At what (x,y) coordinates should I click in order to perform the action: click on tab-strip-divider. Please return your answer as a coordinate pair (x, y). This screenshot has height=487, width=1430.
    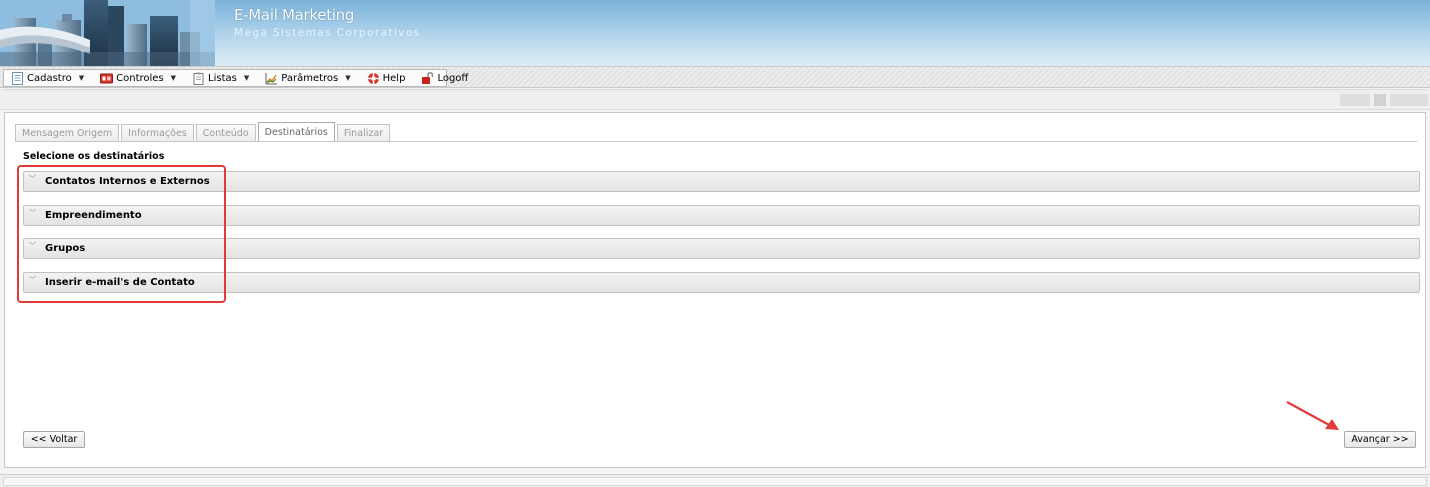
    Looking at the image, I should click on (716, 141).